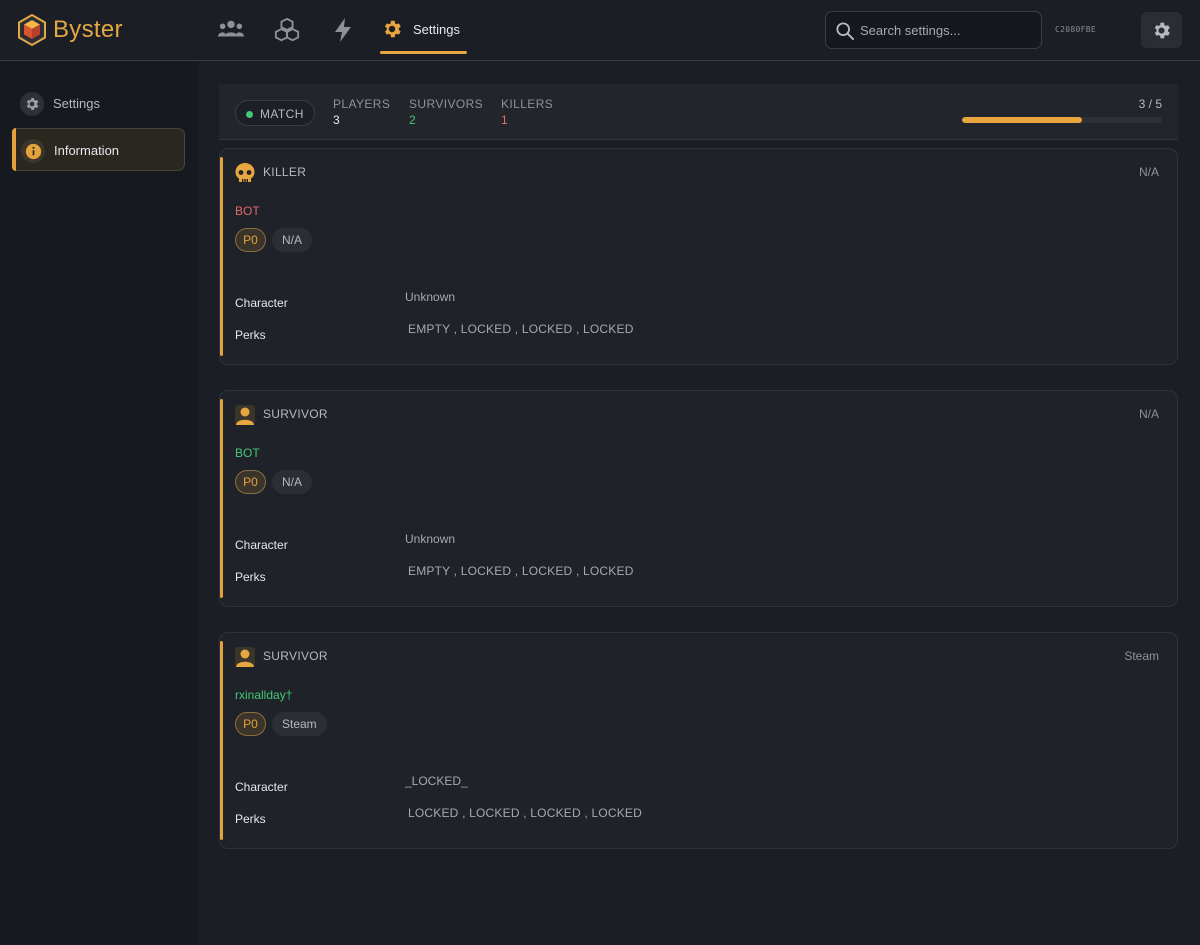  I want to click on users-icon, so click(231, 28).